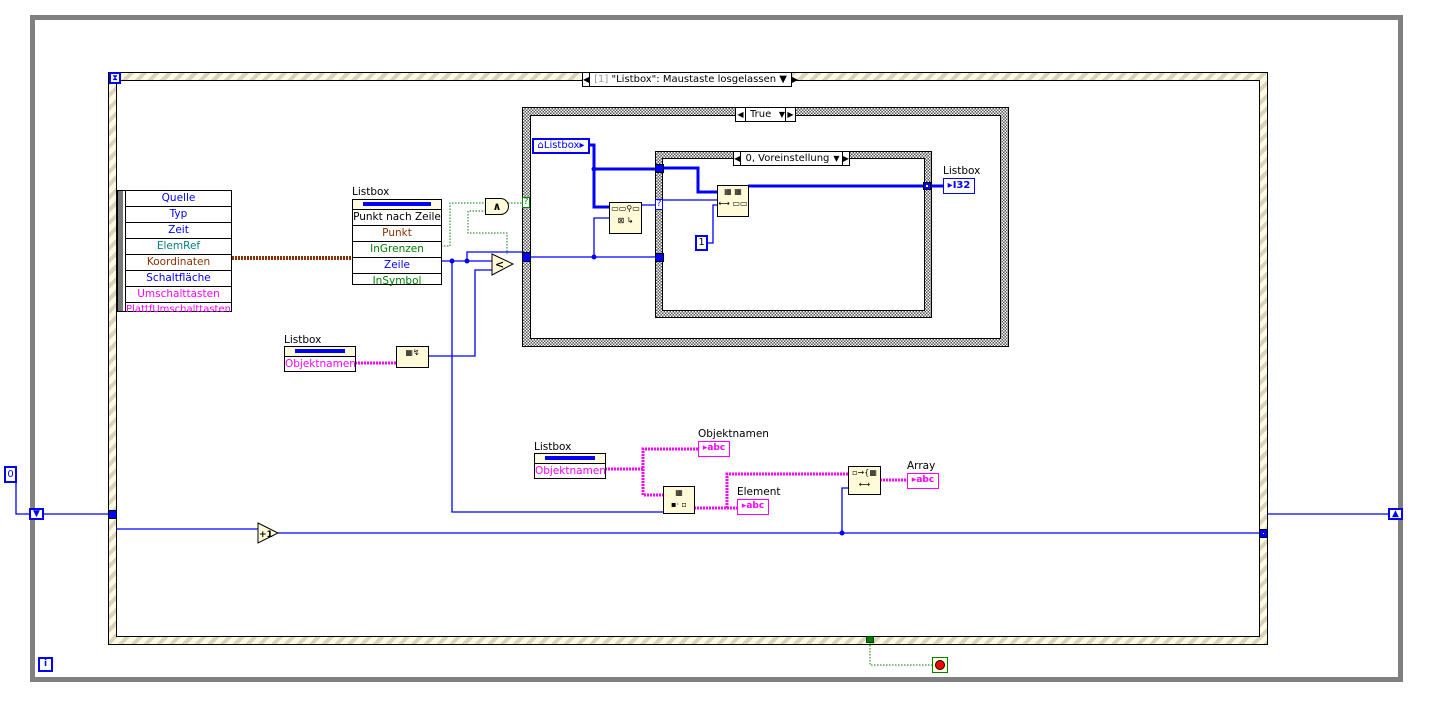 The width and height of the screenshot is (1431, 709). I want to click on svg-text: +1, so click(266, 535).